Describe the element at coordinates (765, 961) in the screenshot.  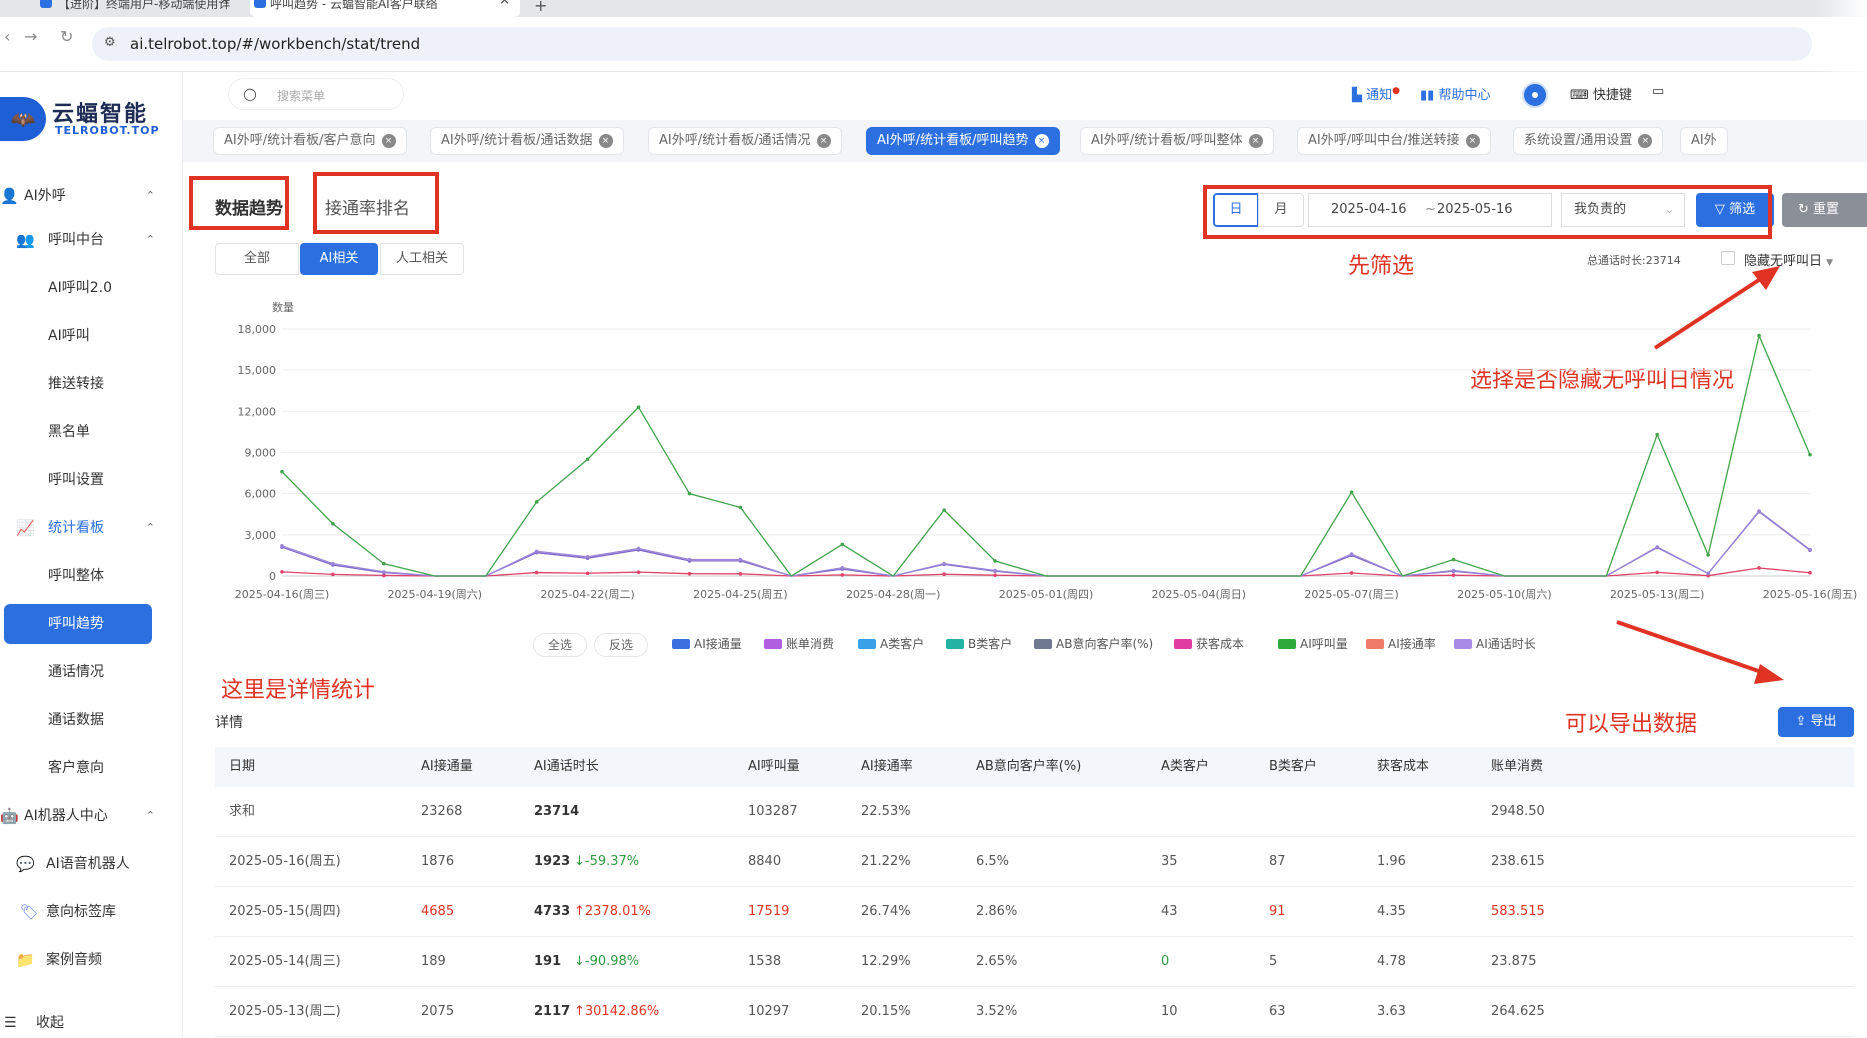
I see `table-cell: 1538` at that location.